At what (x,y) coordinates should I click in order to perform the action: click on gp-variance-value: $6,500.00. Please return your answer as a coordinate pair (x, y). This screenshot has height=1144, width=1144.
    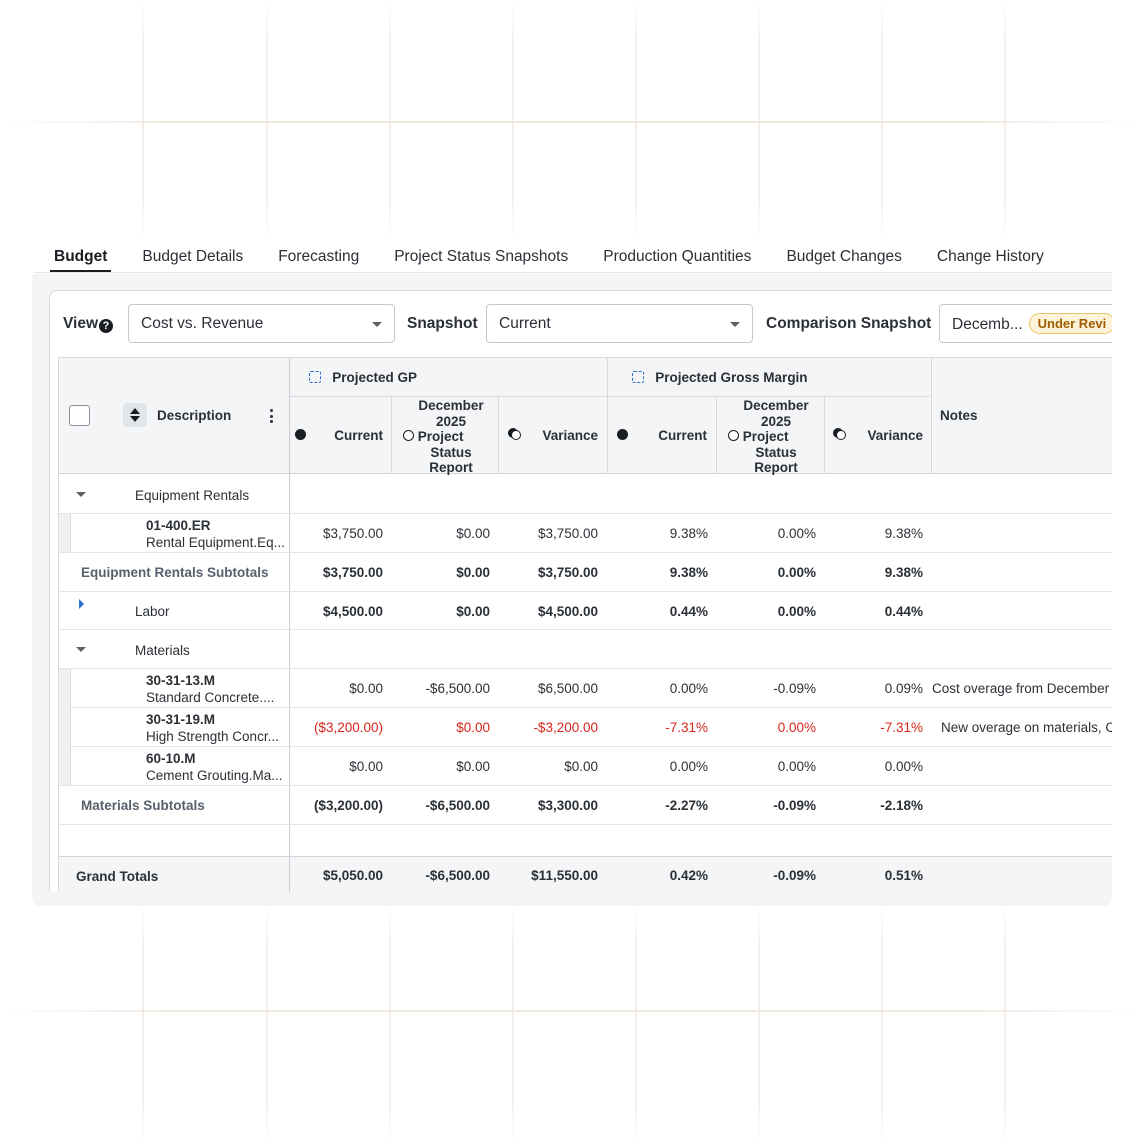
    Looking at the image, I should click on (567, 688).